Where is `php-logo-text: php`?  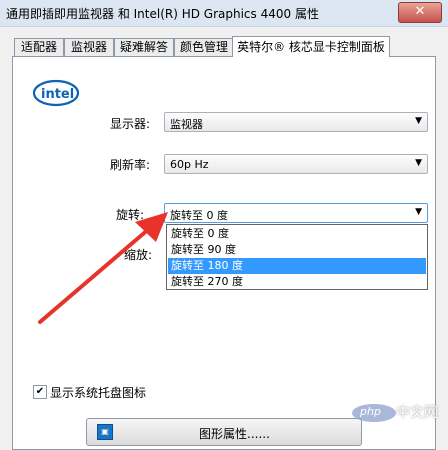
php-logo-text: php is located at coordinates (370, 411).